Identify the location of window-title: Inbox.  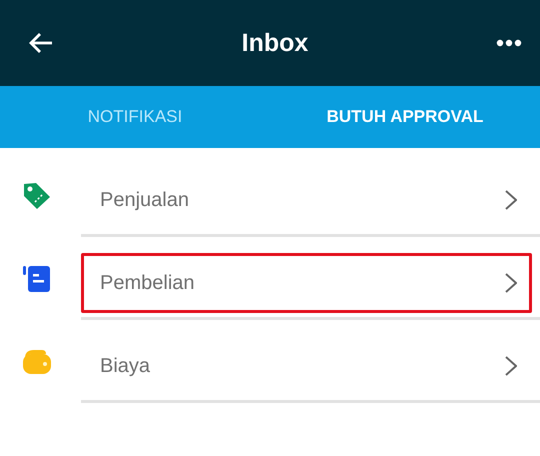
(275, 43).